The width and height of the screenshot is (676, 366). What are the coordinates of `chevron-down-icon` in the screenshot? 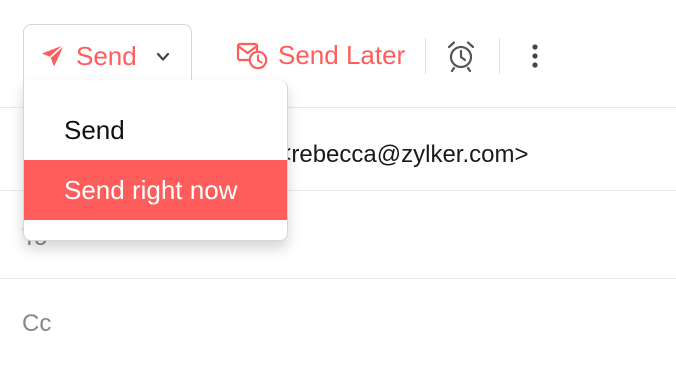 It's located at (163, 57).